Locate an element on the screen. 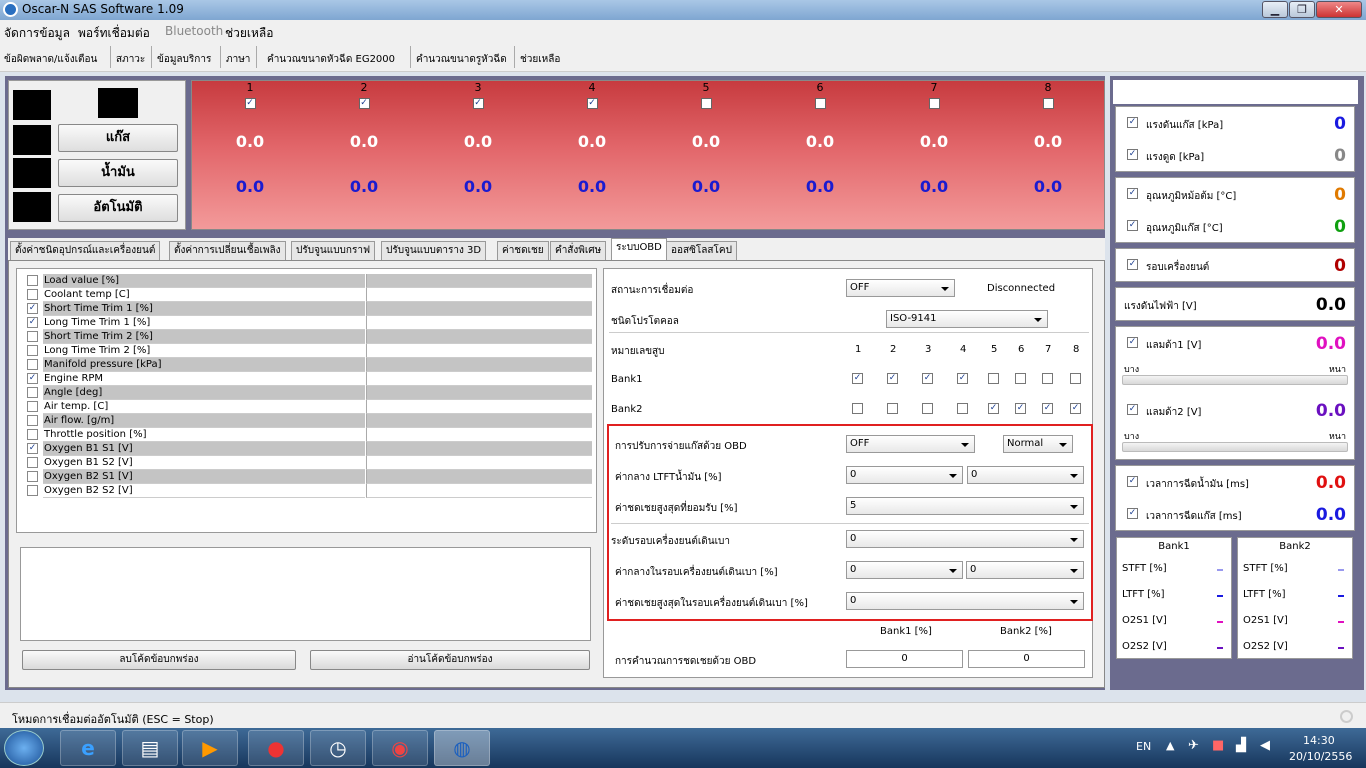 The height and width of the screenshot is (768, 1366). list-item: Oxygen B2 S1 [V] is located at coordinates (308, 477).